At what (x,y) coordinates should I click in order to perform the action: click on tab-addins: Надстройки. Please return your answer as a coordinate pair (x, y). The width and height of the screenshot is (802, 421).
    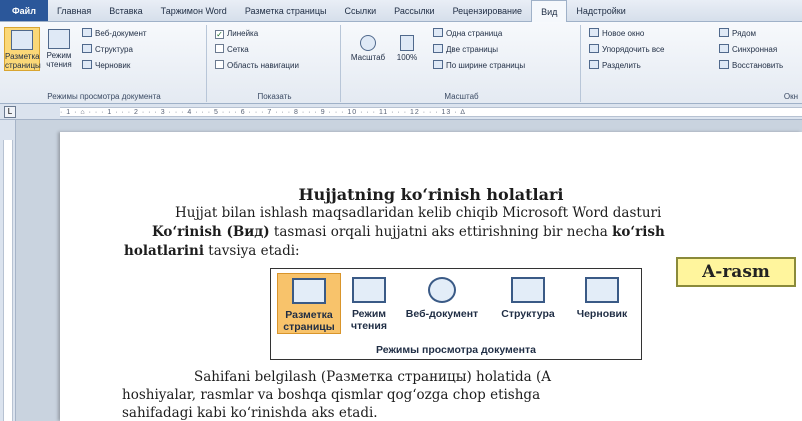
    Looking at the image, I should click on (600, 10).